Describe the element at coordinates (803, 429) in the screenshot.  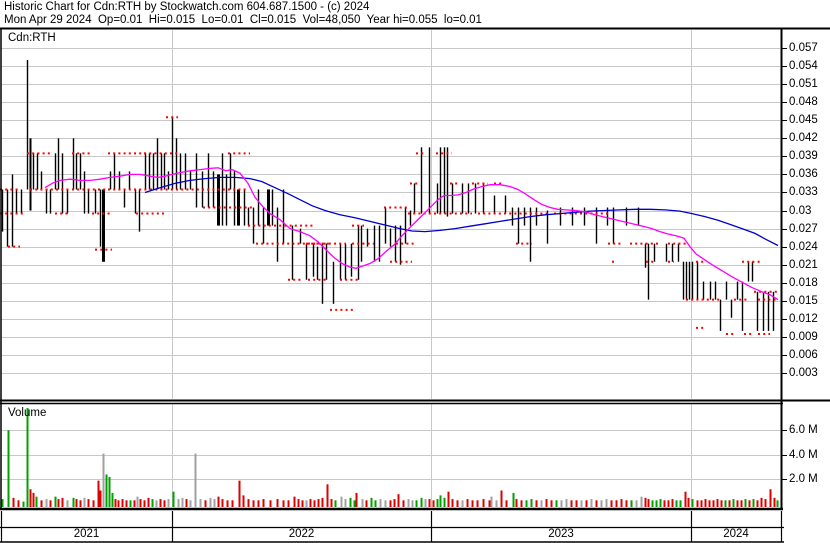
I see `volume-tick-6.0 M: 6.0 M` at that location.